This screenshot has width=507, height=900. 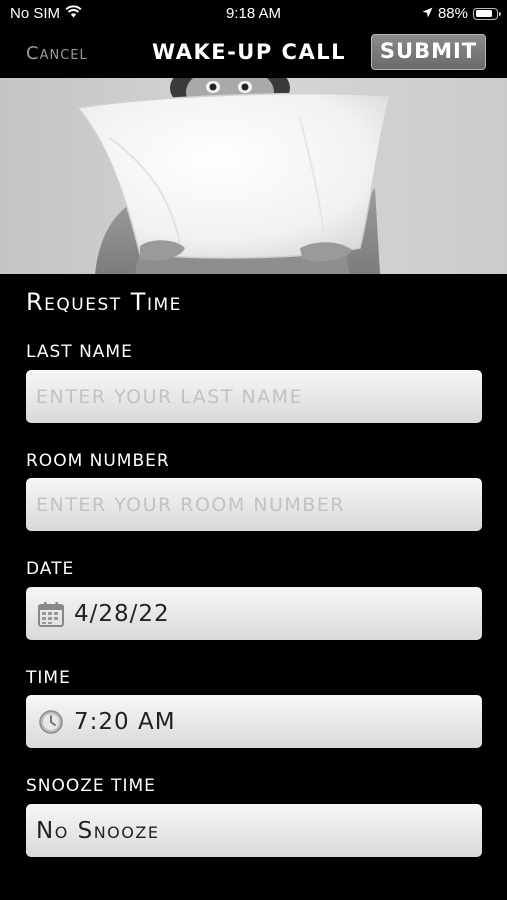 What do you see at coordinates (254, 721) in the screenshot?
I see `time-field: 7:20 AM` at bounding box center [254, 721].